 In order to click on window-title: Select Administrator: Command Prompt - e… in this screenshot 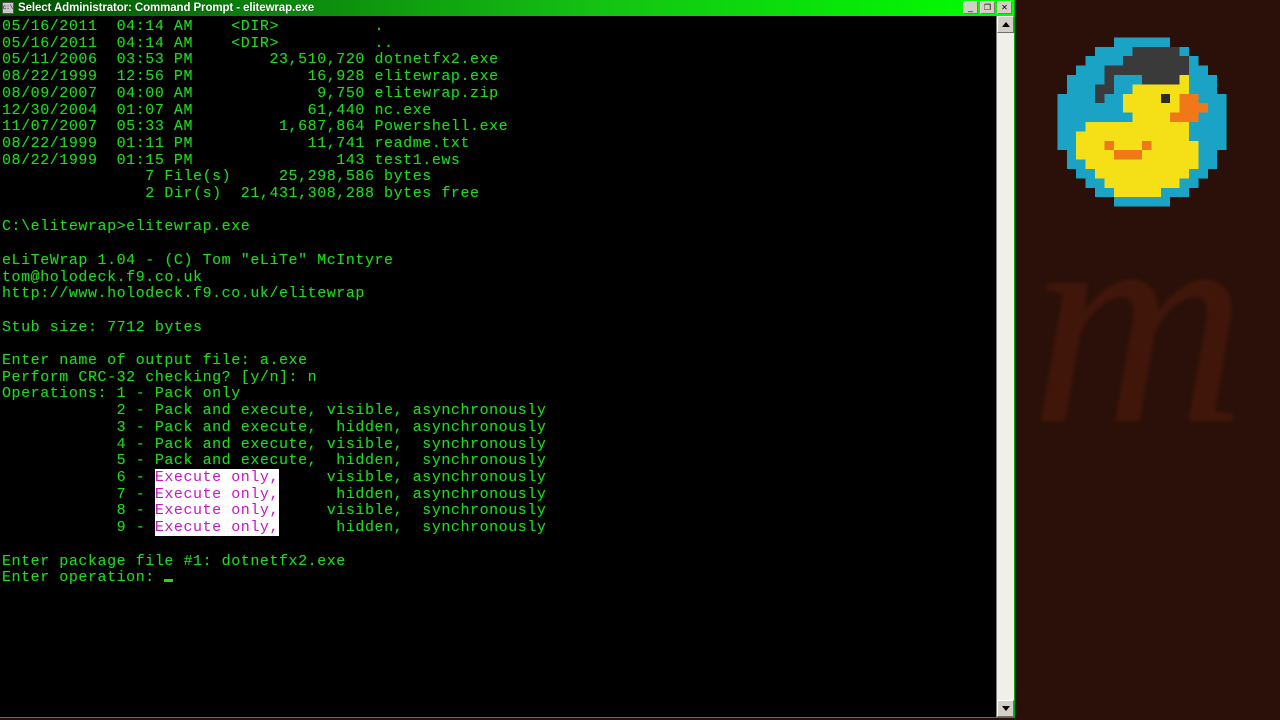, I will do `click(166, 8)`.